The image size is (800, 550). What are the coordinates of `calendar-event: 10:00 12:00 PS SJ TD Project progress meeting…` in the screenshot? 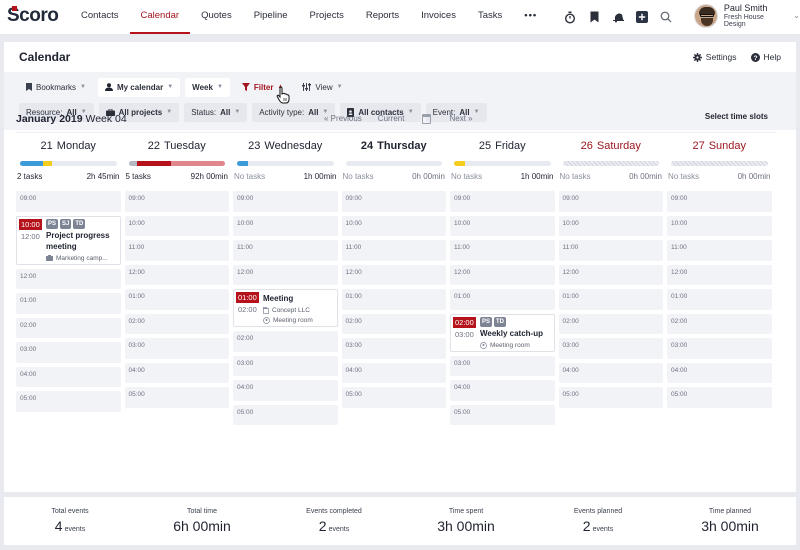 It's located at (68, 240).